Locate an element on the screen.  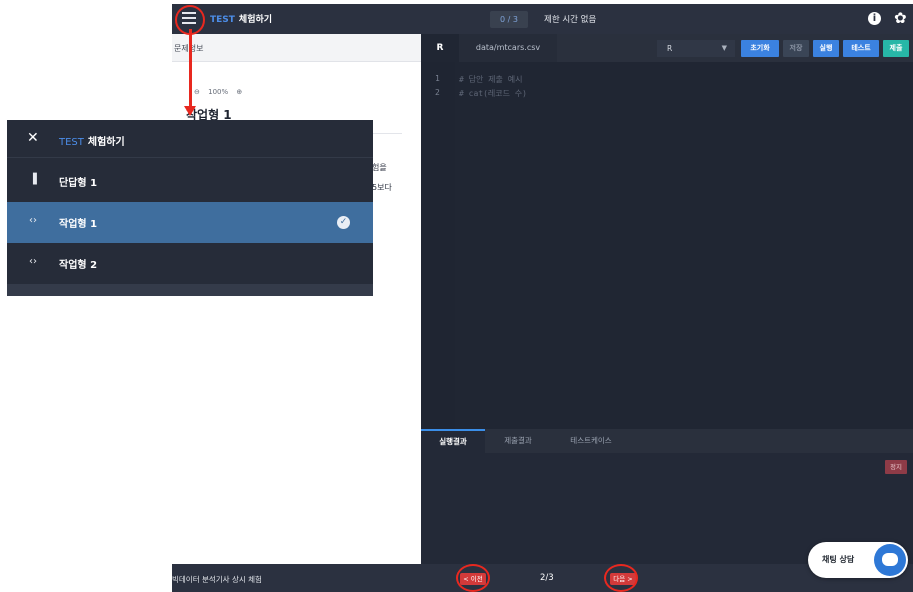
zoom-level: 100% is located at coordinates (218, 92).